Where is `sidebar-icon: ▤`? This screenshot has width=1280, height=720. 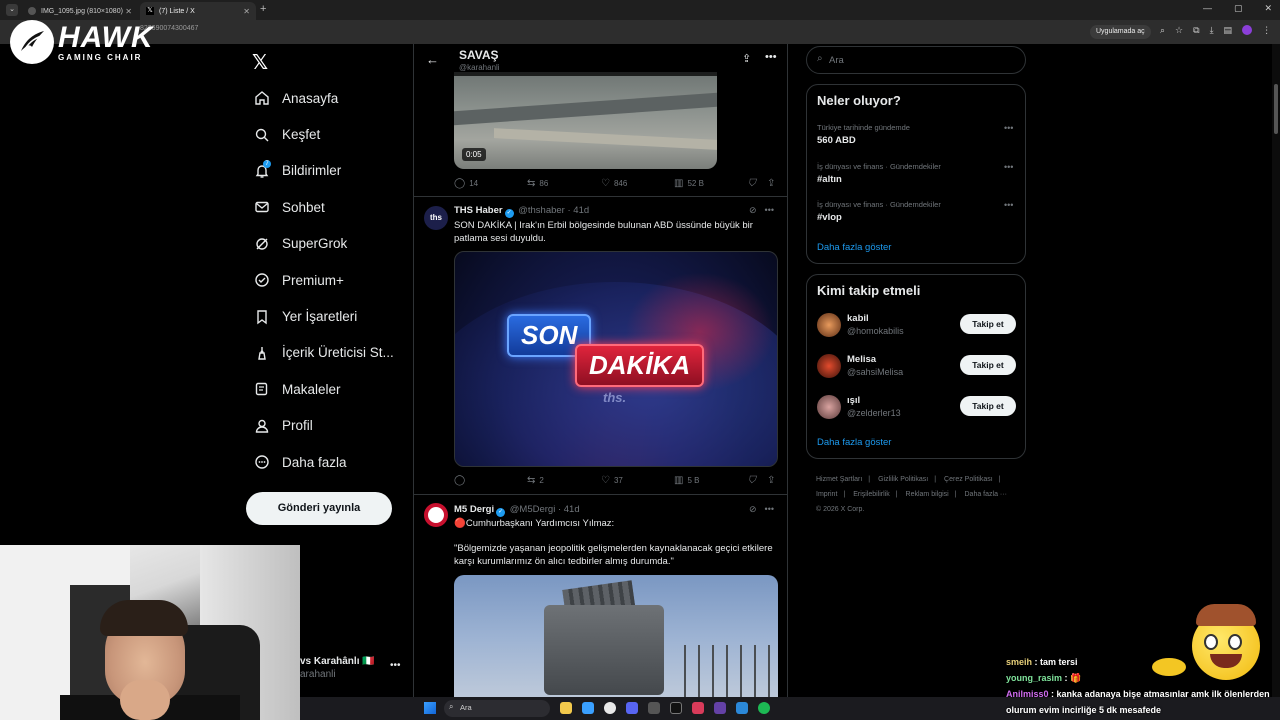 sidebar-icon: ▤ is located at coordinates (1228, 30).